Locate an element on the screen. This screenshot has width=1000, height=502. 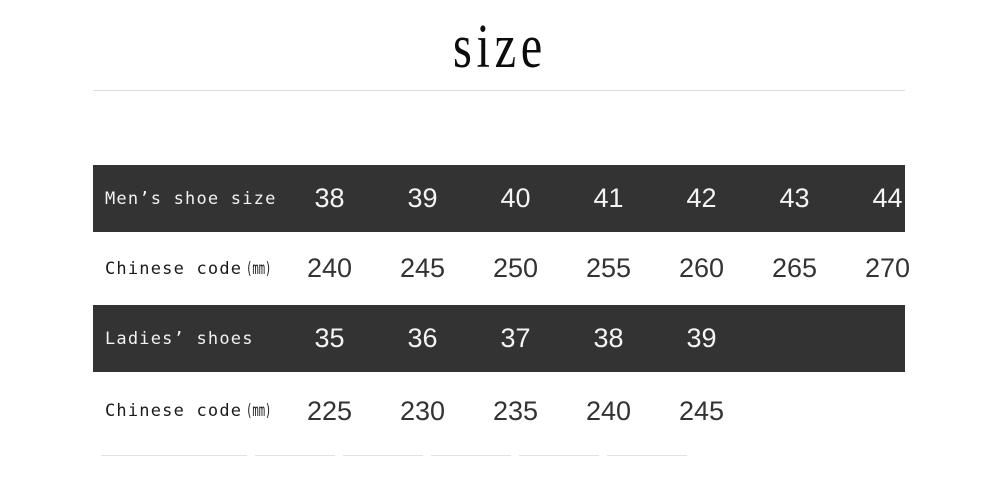
table-cell: 255 is located at coordinates (608, 268).